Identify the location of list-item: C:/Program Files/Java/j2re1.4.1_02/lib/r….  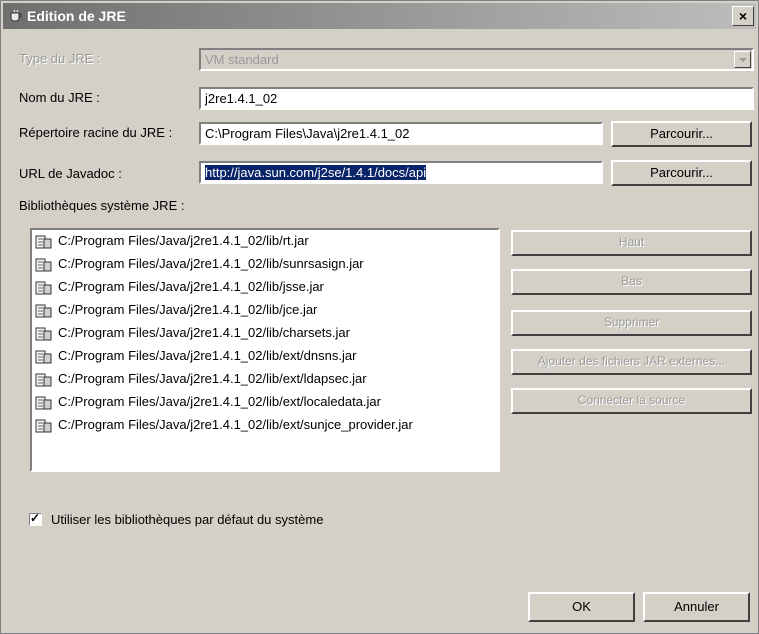
(265, 241).